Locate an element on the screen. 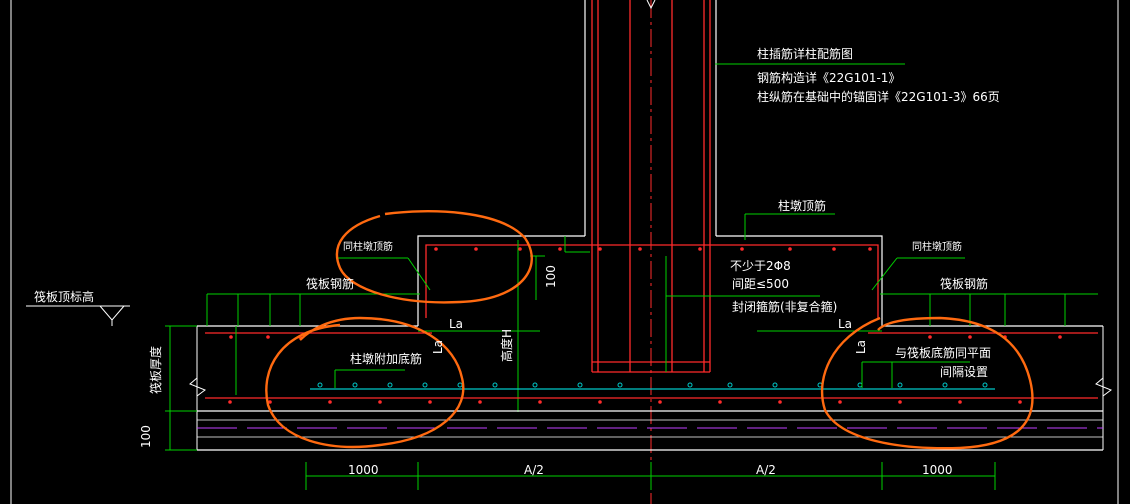  la-label-2: La is located at coordinates (438, 347).